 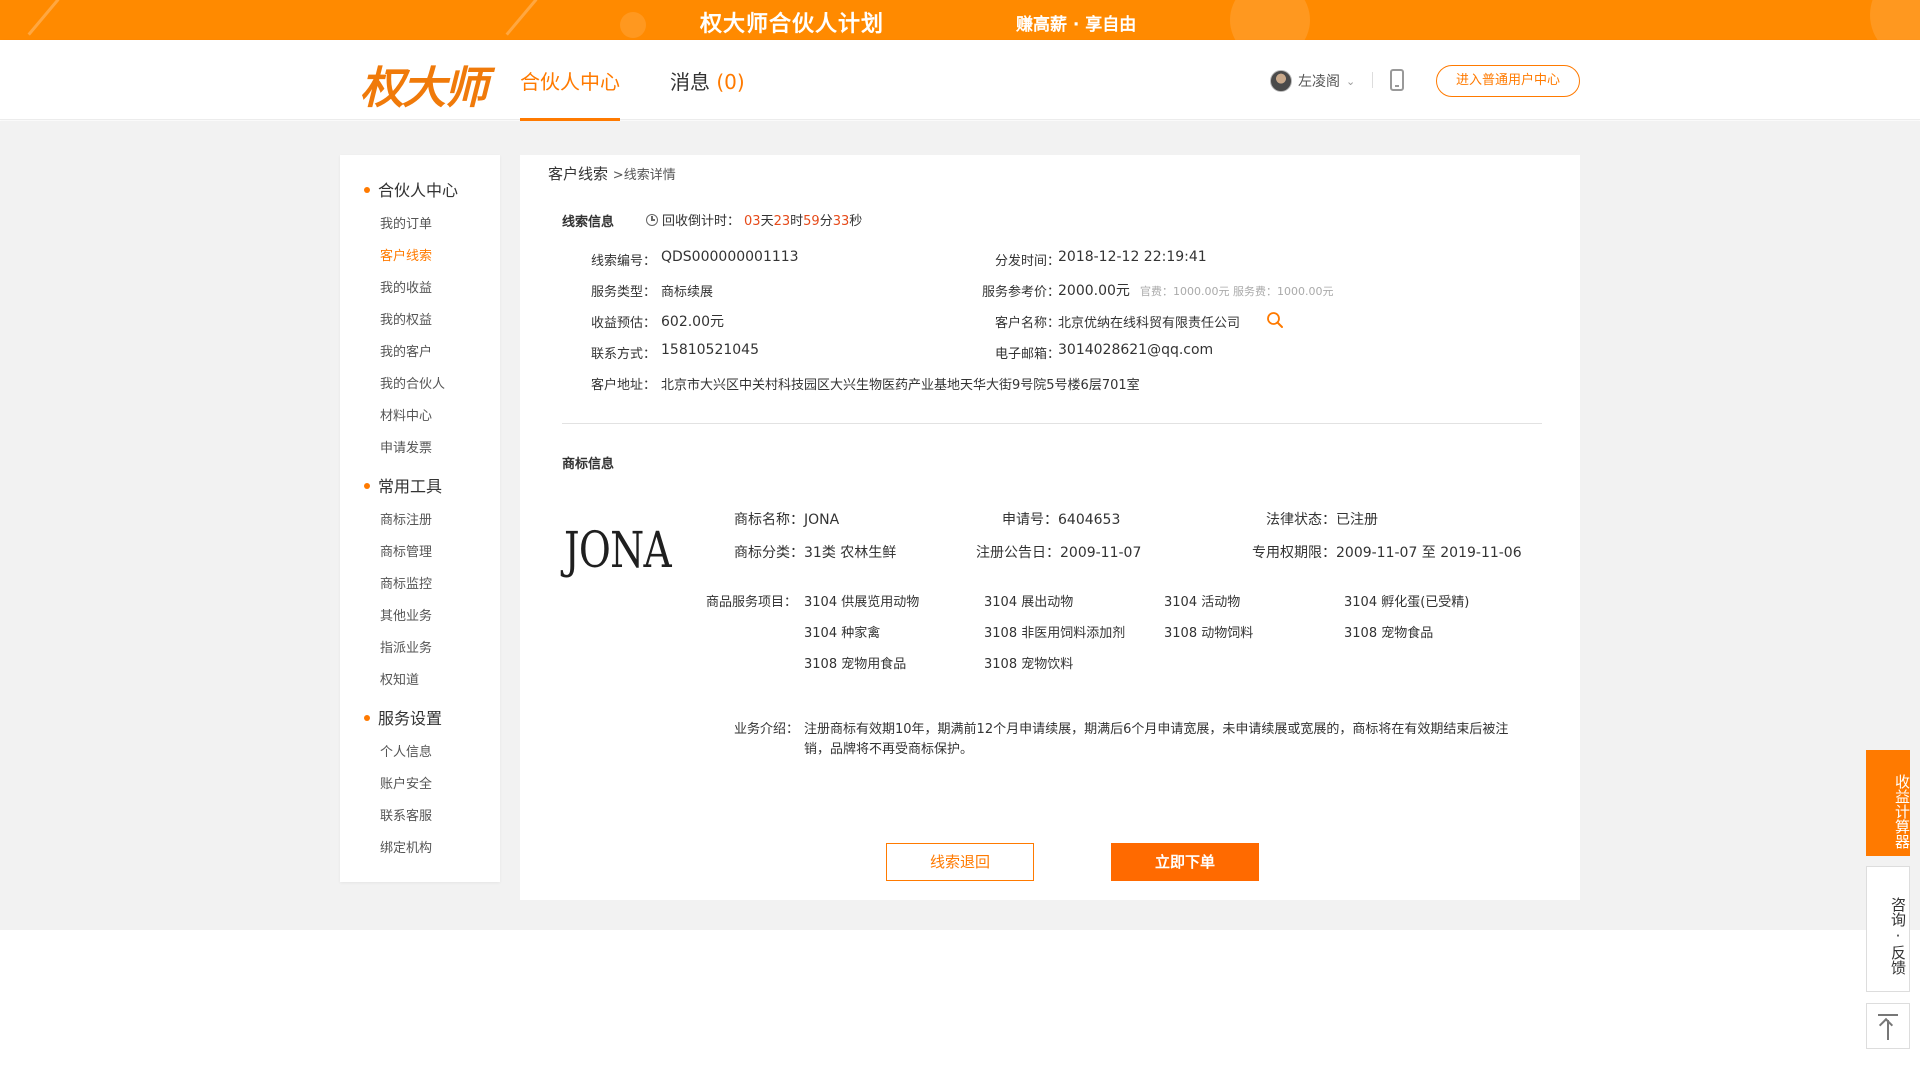 I want to click on nav-messages-count: (0), so click(x=730, y=82).